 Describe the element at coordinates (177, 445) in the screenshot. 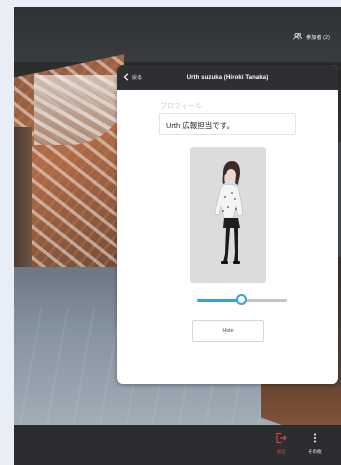

I see `bottom-toolbar: 退出 その他` at that location.